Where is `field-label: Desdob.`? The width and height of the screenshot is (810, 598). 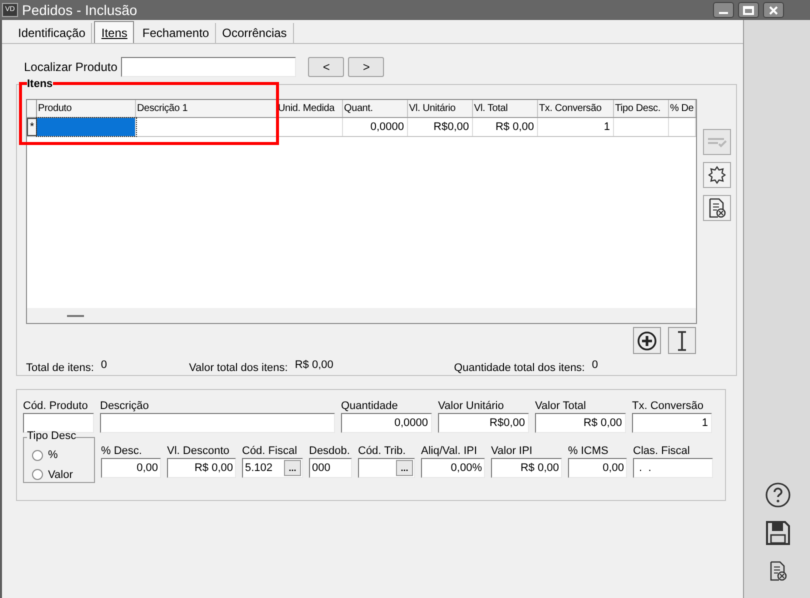 field-label: Desdob. is located at coordinates (330, 451).